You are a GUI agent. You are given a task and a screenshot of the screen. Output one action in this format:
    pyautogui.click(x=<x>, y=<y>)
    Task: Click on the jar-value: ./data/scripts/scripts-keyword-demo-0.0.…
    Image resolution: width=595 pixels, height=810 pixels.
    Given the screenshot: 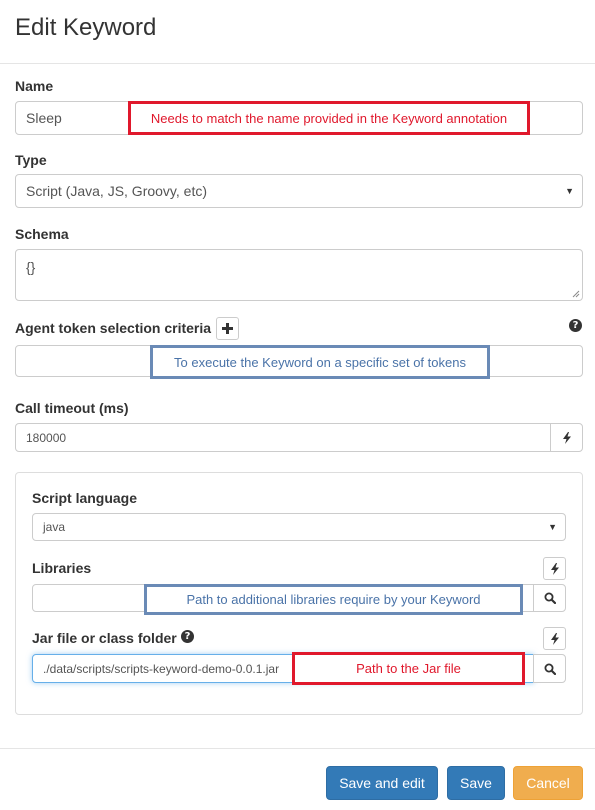 What is the action you would take?
    pyautogui.click(x=161, y=668)
    